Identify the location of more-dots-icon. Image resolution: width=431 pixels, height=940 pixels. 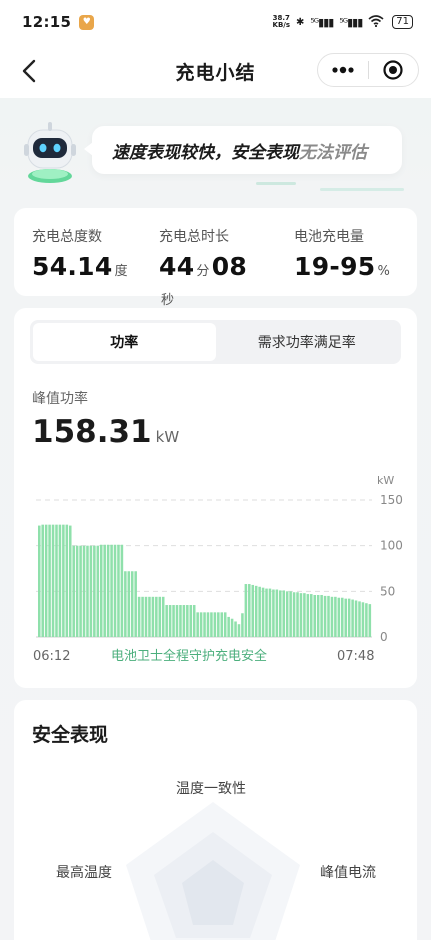
(343, 70).